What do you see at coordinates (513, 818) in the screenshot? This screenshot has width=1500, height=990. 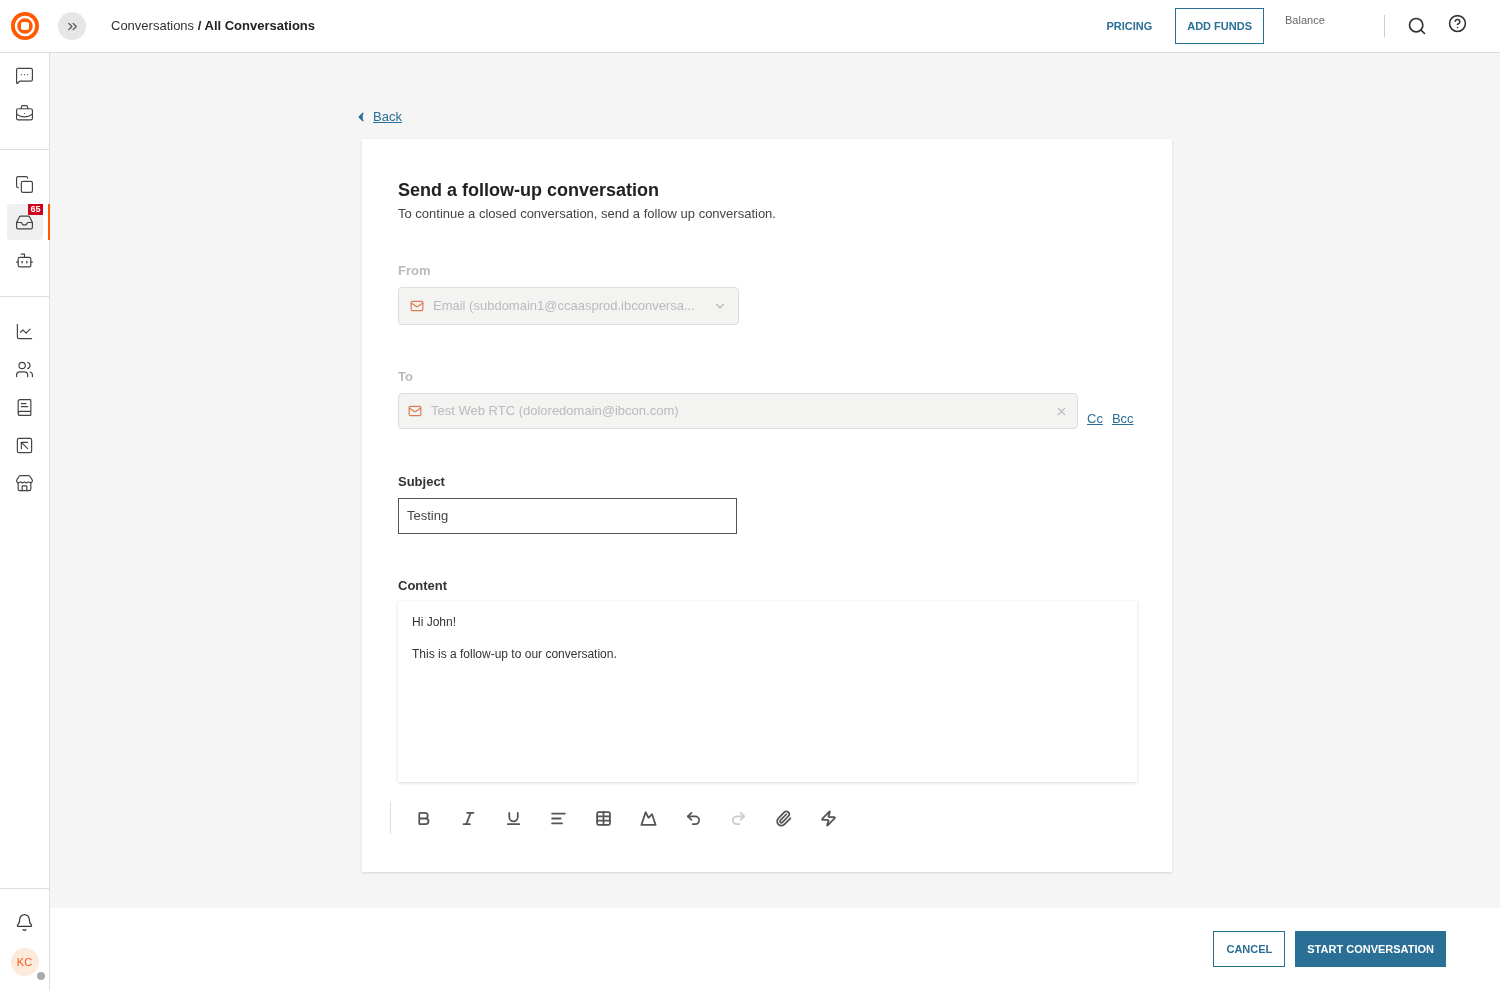 I see `underline-icon` at bounding box center [513, 818].